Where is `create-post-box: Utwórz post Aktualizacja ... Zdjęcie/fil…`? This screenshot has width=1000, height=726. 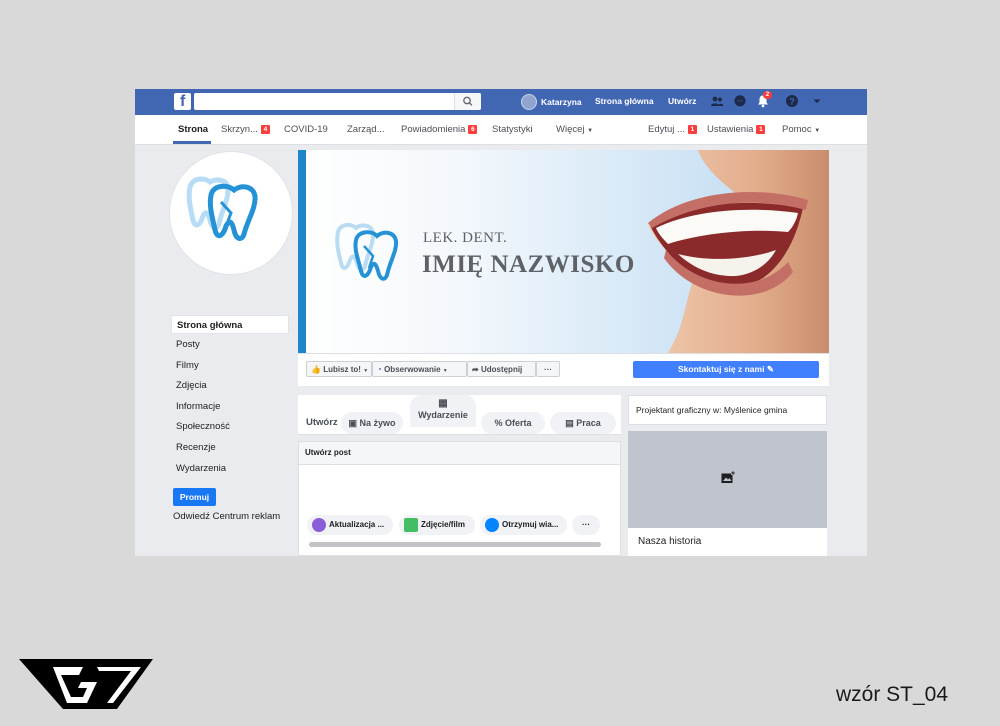 create-post-box: Utwórz post Aktualizacja ... Zdjęcie/fil… is located at coordinates (459, 498).